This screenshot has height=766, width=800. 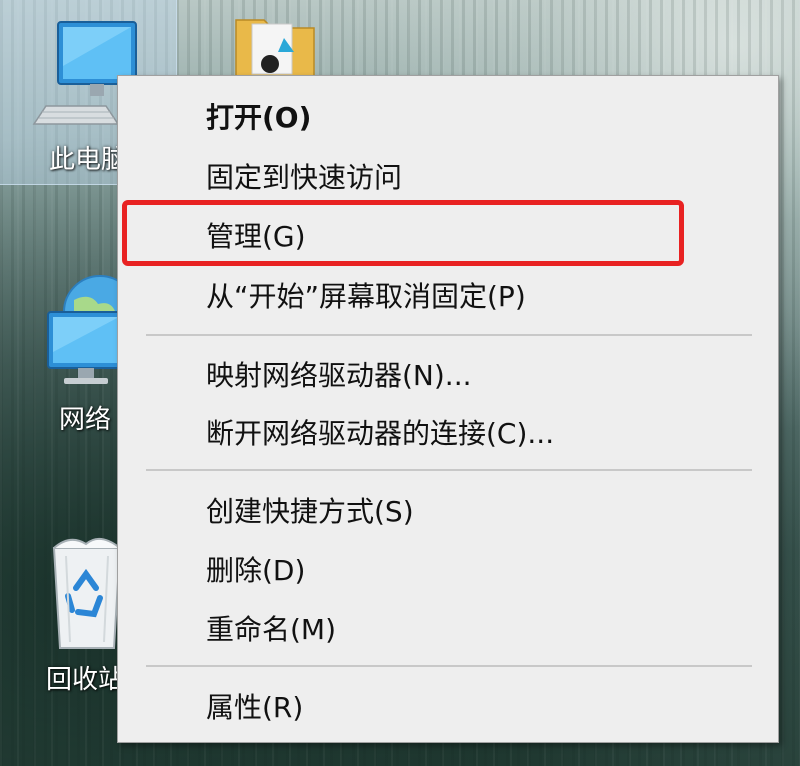 What do you see at coordinates (259, 117) in the screenshot?
I see `menu-item-label: 打开(O)` at bounding box center [259, 117].